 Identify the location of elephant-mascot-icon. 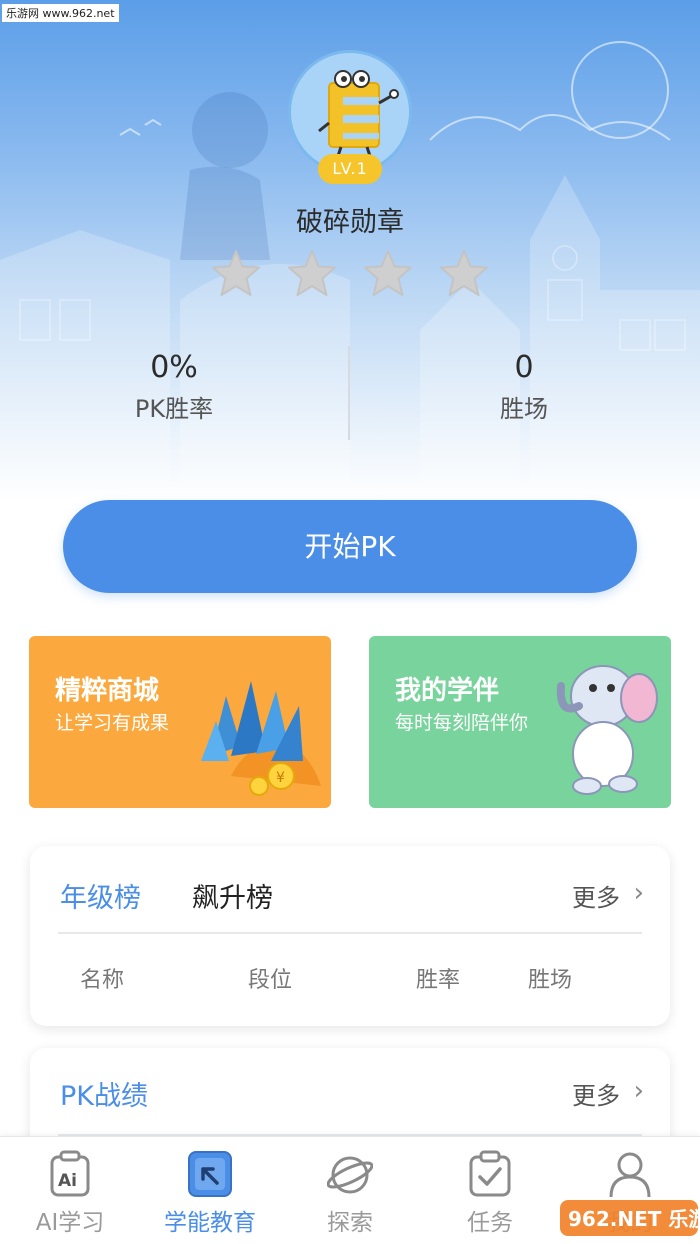
(607, 730).